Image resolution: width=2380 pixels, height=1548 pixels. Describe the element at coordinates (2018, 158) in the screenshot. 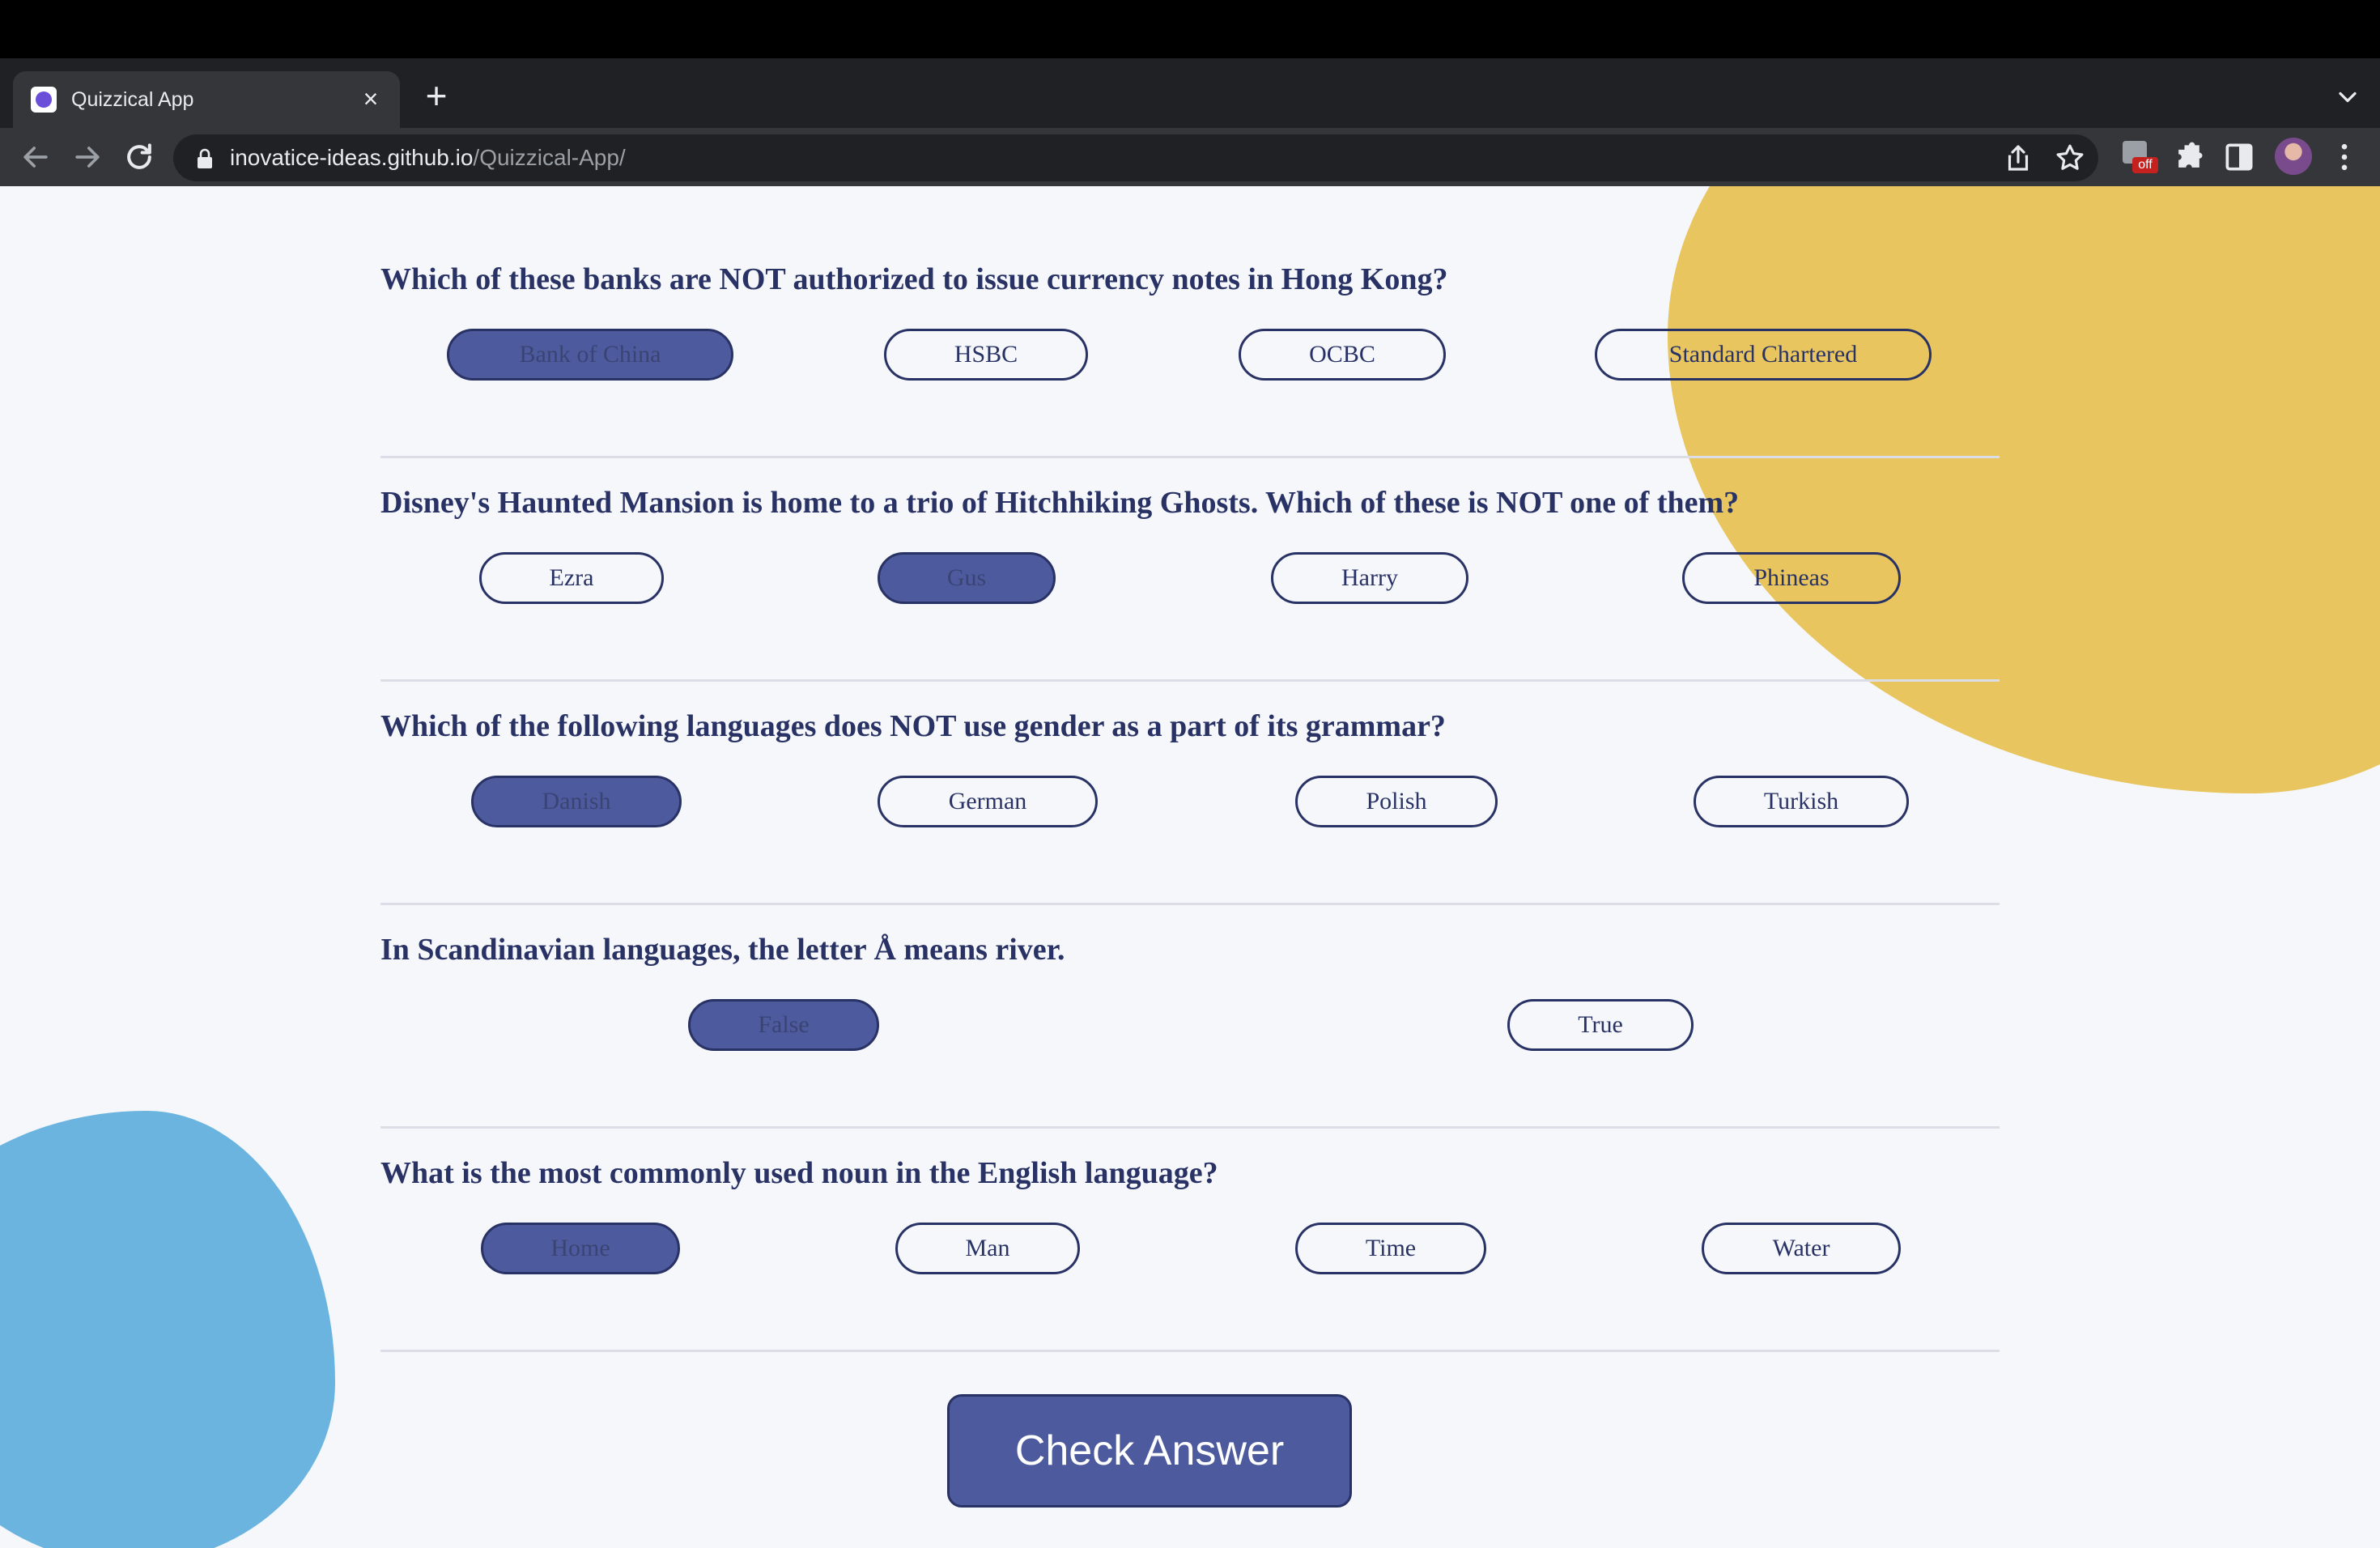

I see `share-icon` at that location.